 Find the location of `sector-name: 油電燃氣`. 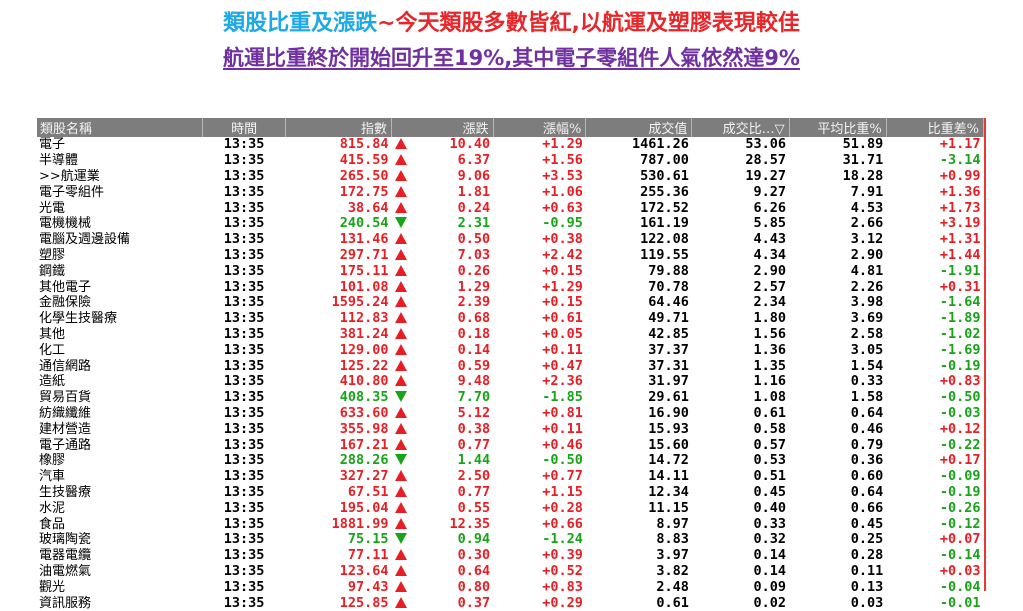

sector-name: 油電燃氣 is located at coordinates (65, 571).